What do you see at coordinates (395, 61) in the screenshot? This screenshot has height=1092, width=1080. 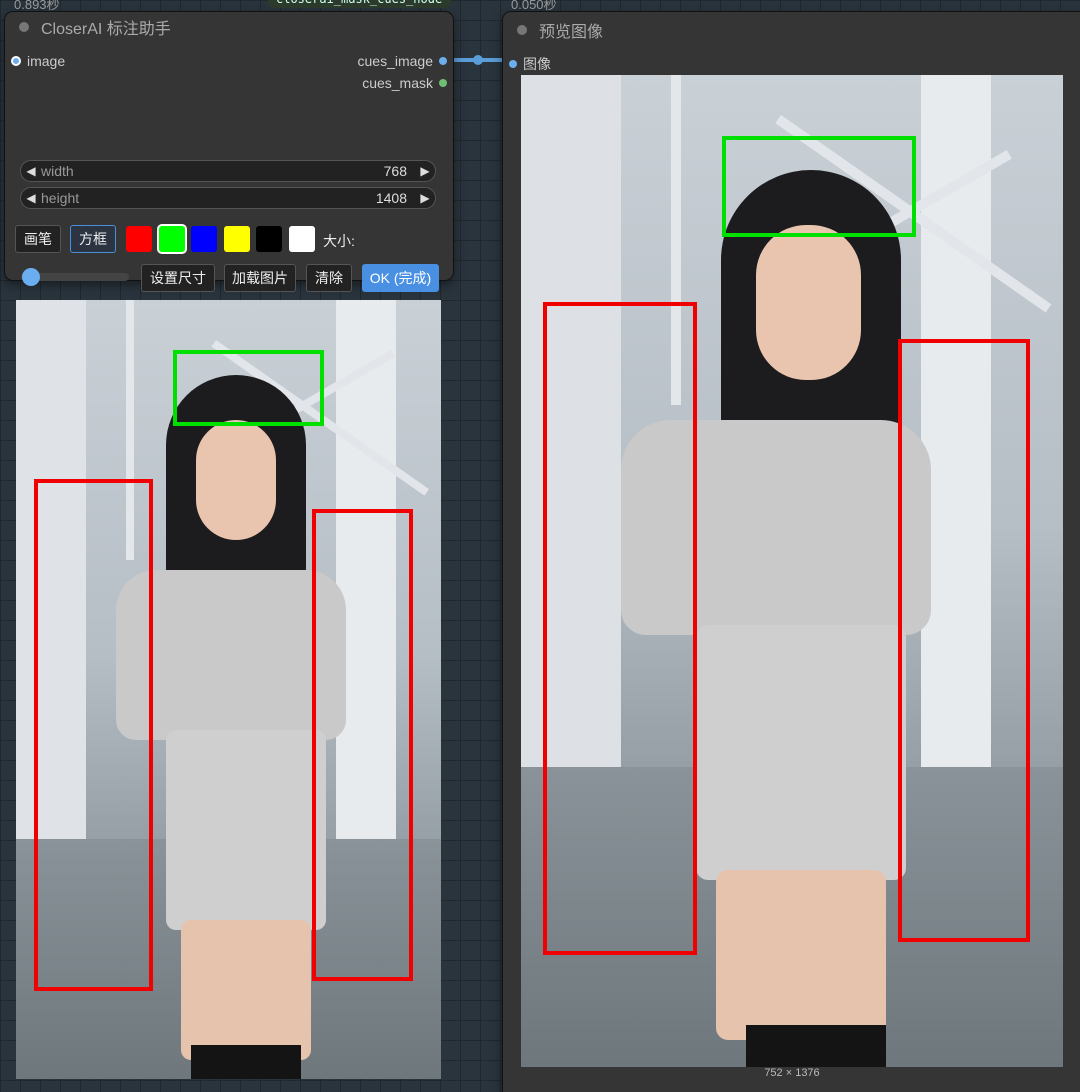 I see `output-slot-label: cues_image` at bounding box center [395, 61].